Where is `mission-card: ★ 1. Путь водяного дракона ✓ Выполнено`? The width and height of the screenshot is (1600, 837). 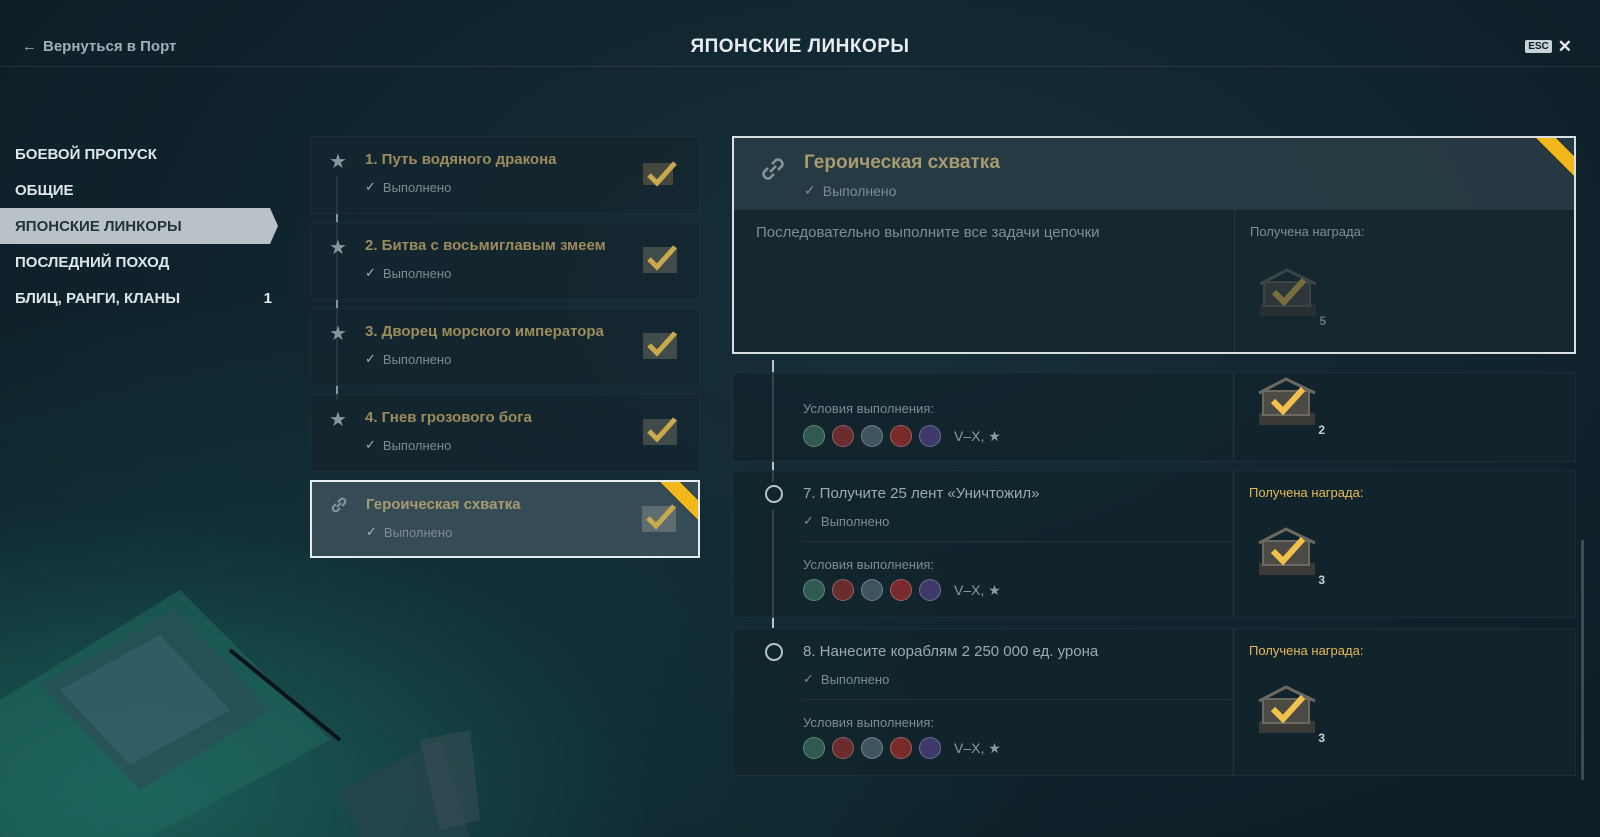
mission-card: ★ 1. Путь водяного дракона ✓ Выполнено is located at coordinates (505, 175).